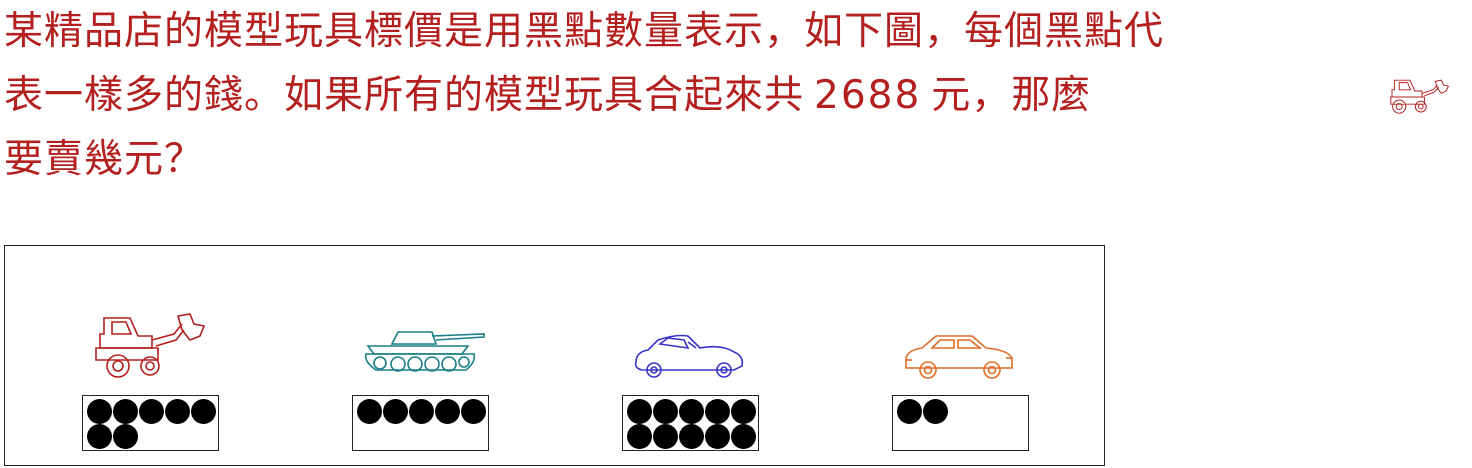  I want to click on total-amount: 2688, so click(868, 95).